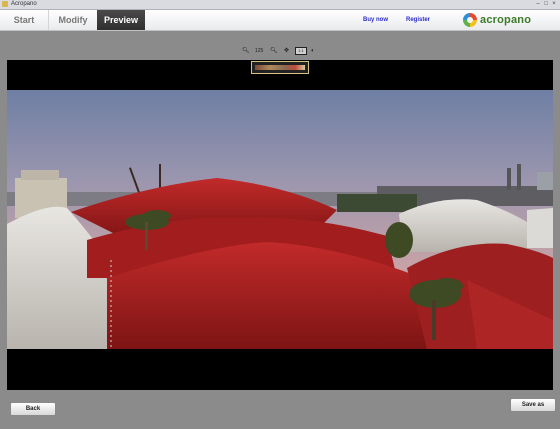  Describe the element at coordinates (24, 4) in the screenshot. I see `window-title: Acropano` at that location.